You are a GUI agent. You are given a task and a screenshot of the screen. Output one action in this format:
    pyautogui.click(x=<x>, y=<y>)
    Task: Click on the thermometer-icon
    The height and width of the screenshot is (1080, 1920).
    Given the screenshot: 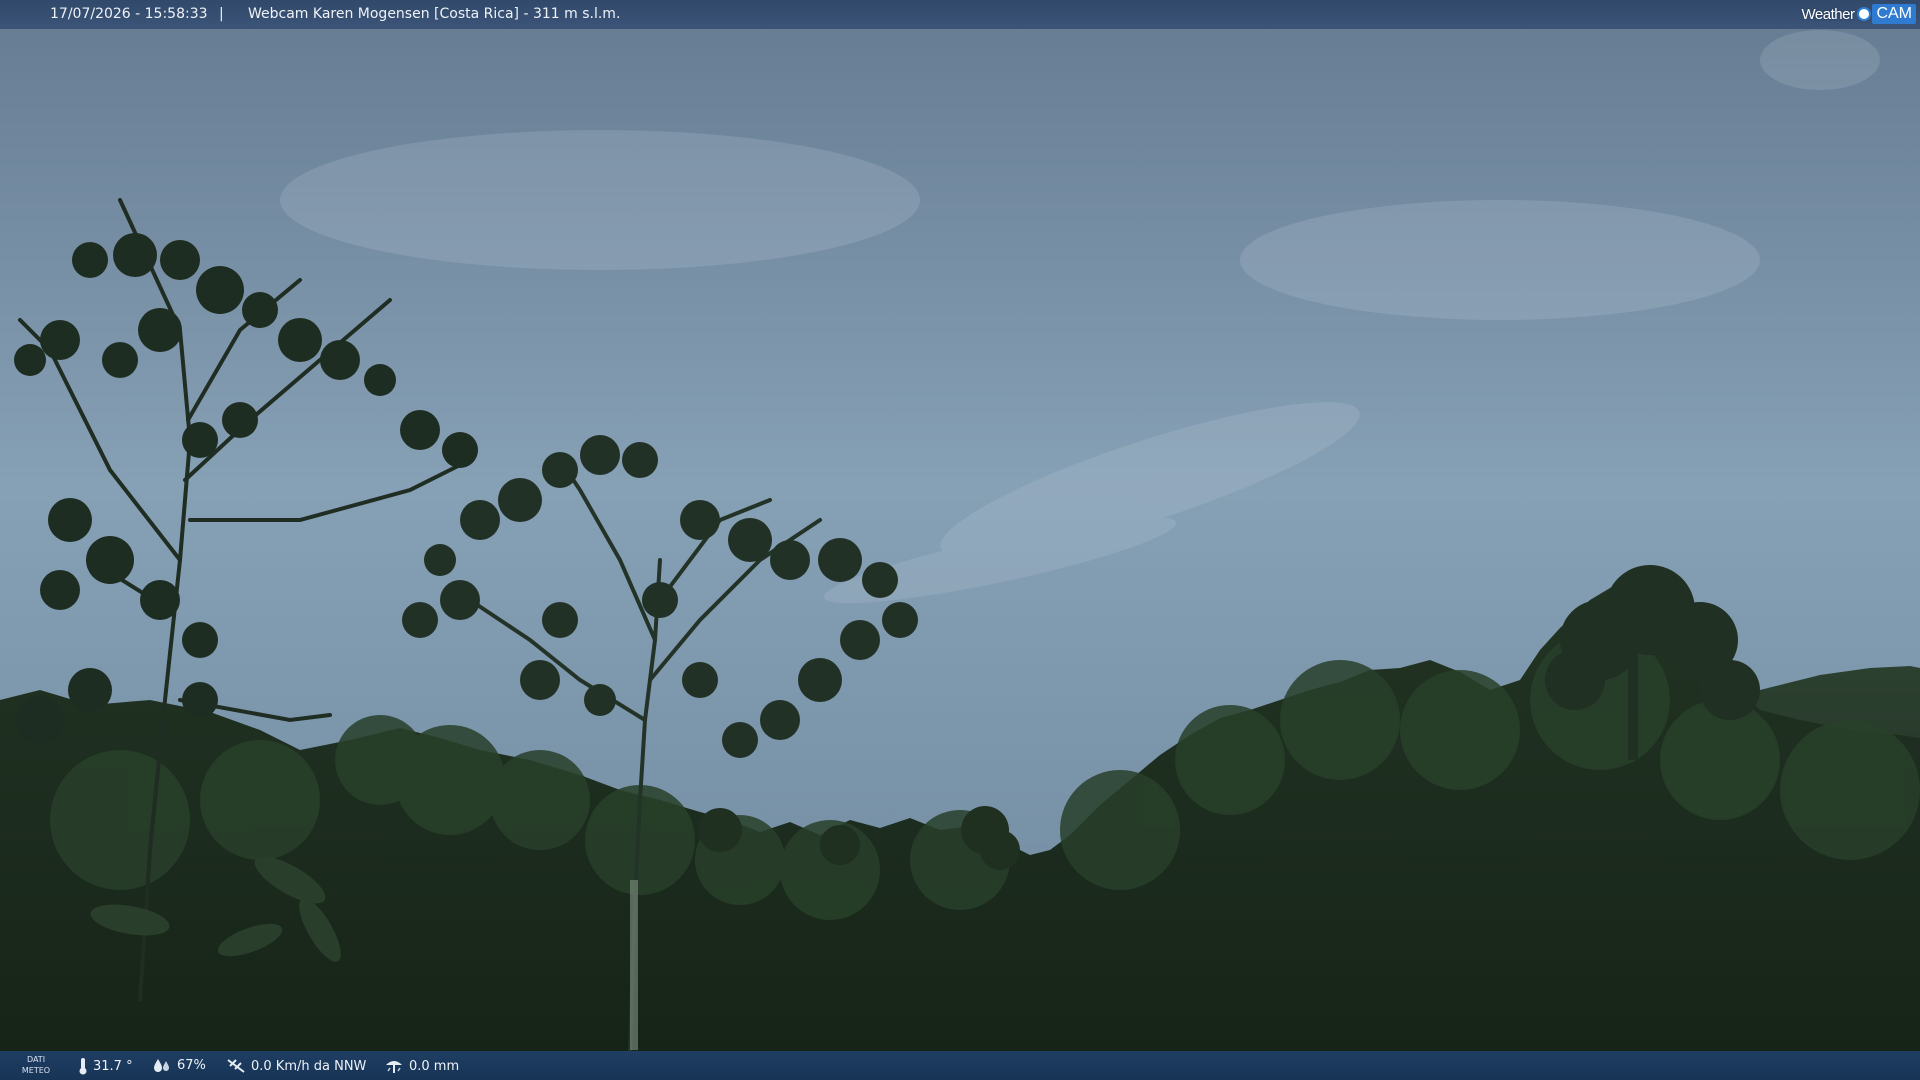 What is the action you would take?
    pyautogui.click(x=83, y=1066)
    